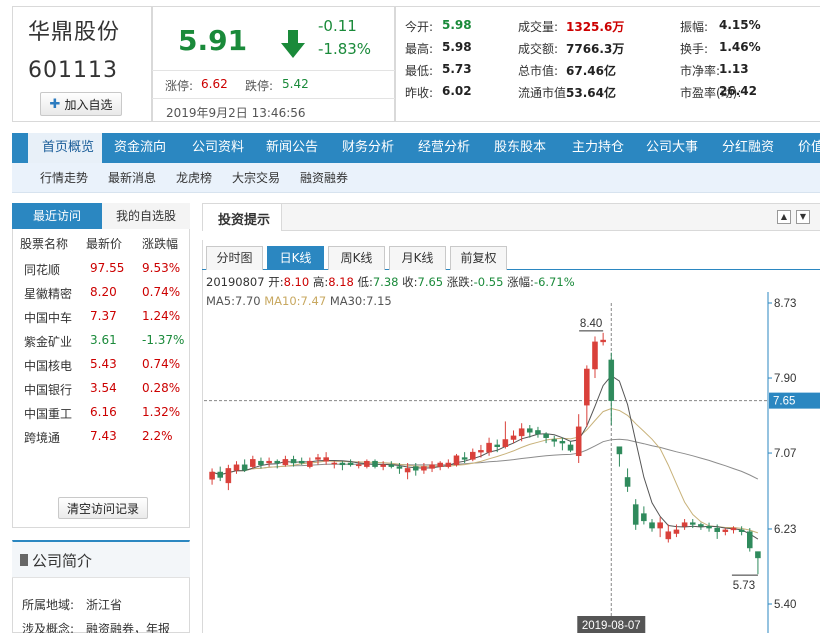  I want to click on max-price-label: 8.40, so click(591, 324).